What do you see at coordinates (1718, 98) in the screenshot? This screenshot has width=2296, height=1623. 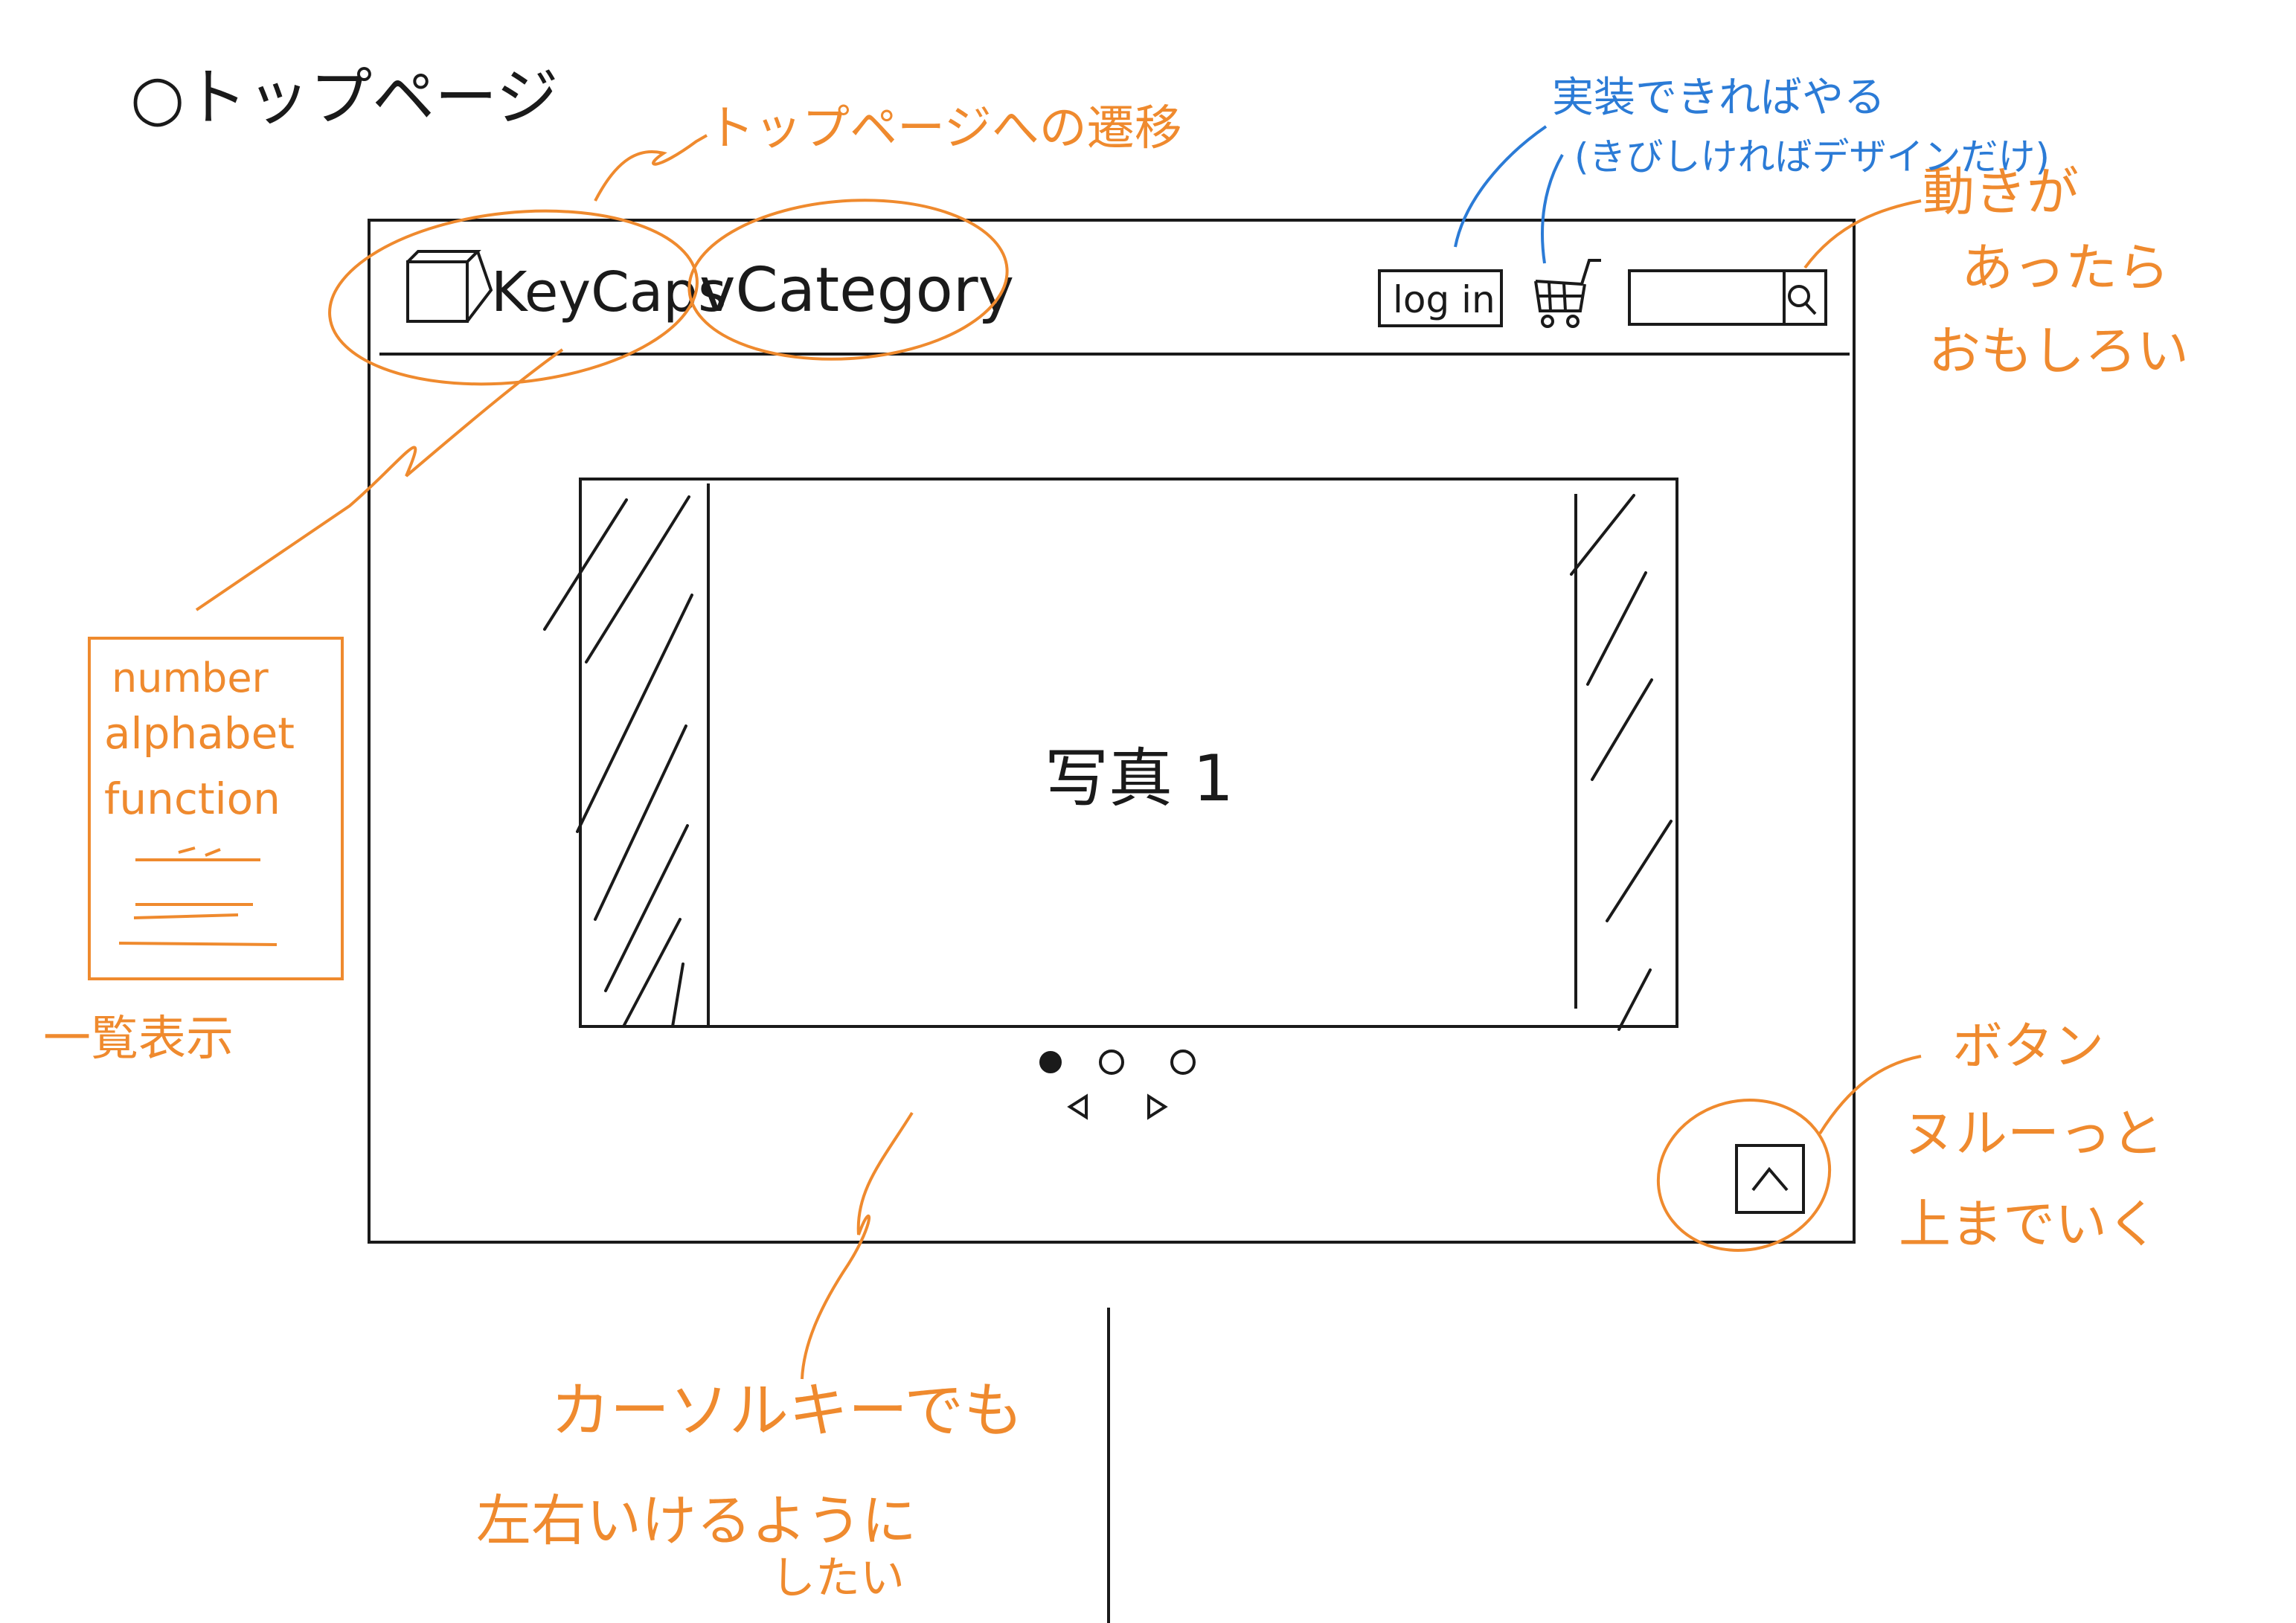 I see `note-implement-if-possible: 実装できればやる` at bounding box center [1718, 98].